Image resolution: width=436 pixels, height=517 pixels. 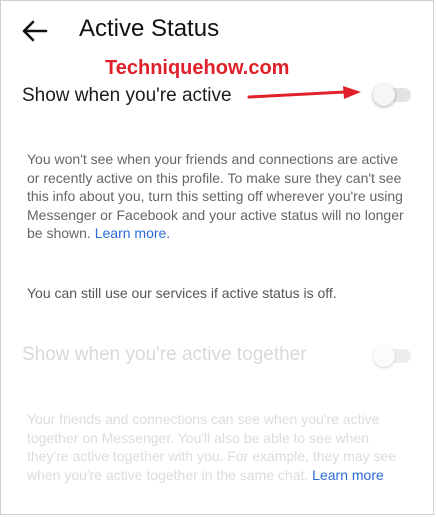 I want to click on active-together-label: Show when you're active together, so click(x=164, y=354).